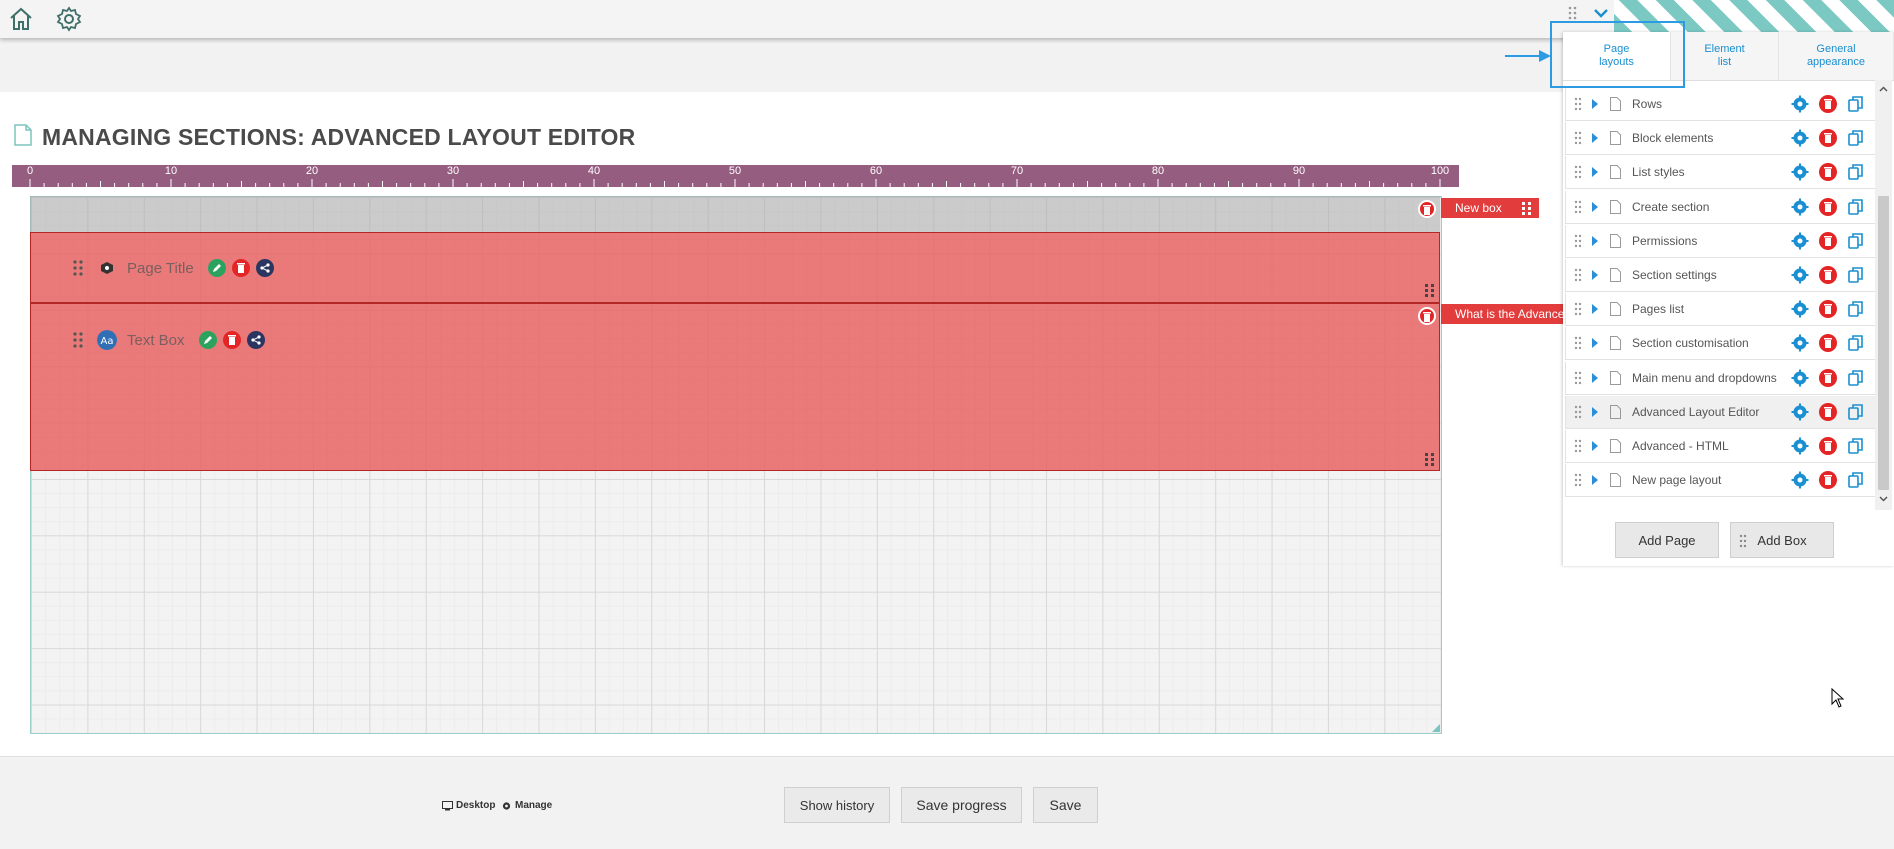  What do you see at coordinates (837, 805) in the screenshot?
I see `show-history-button: Show history` at bounding box center [837, 805].